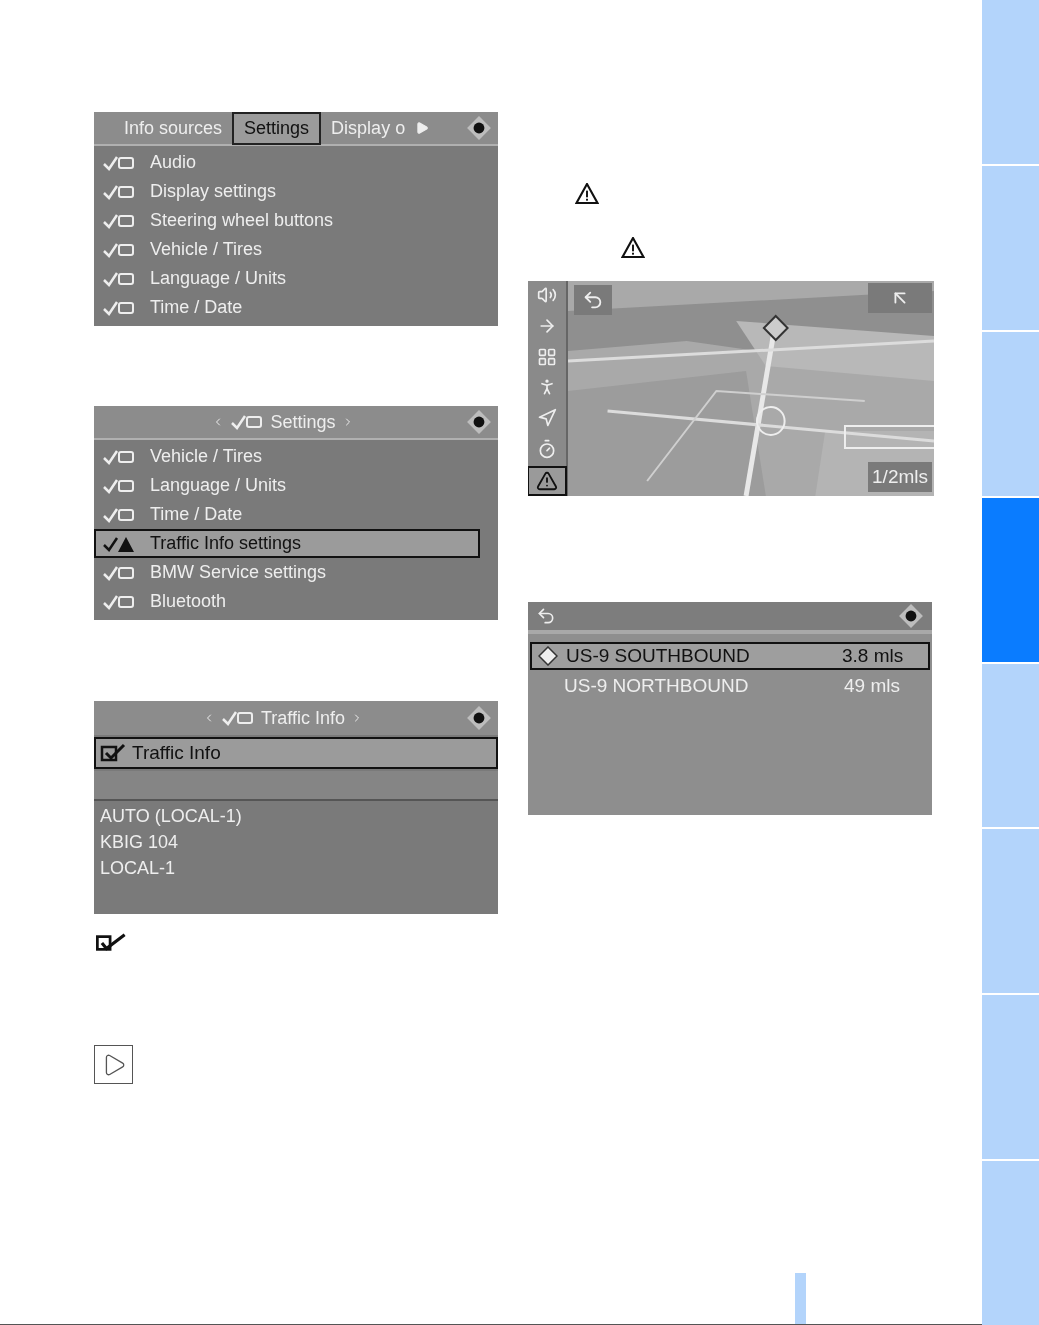 The width and height of the screenshot is (1039, 1325). I want to click on screen-title: Traffic Info, so click(302, 718).